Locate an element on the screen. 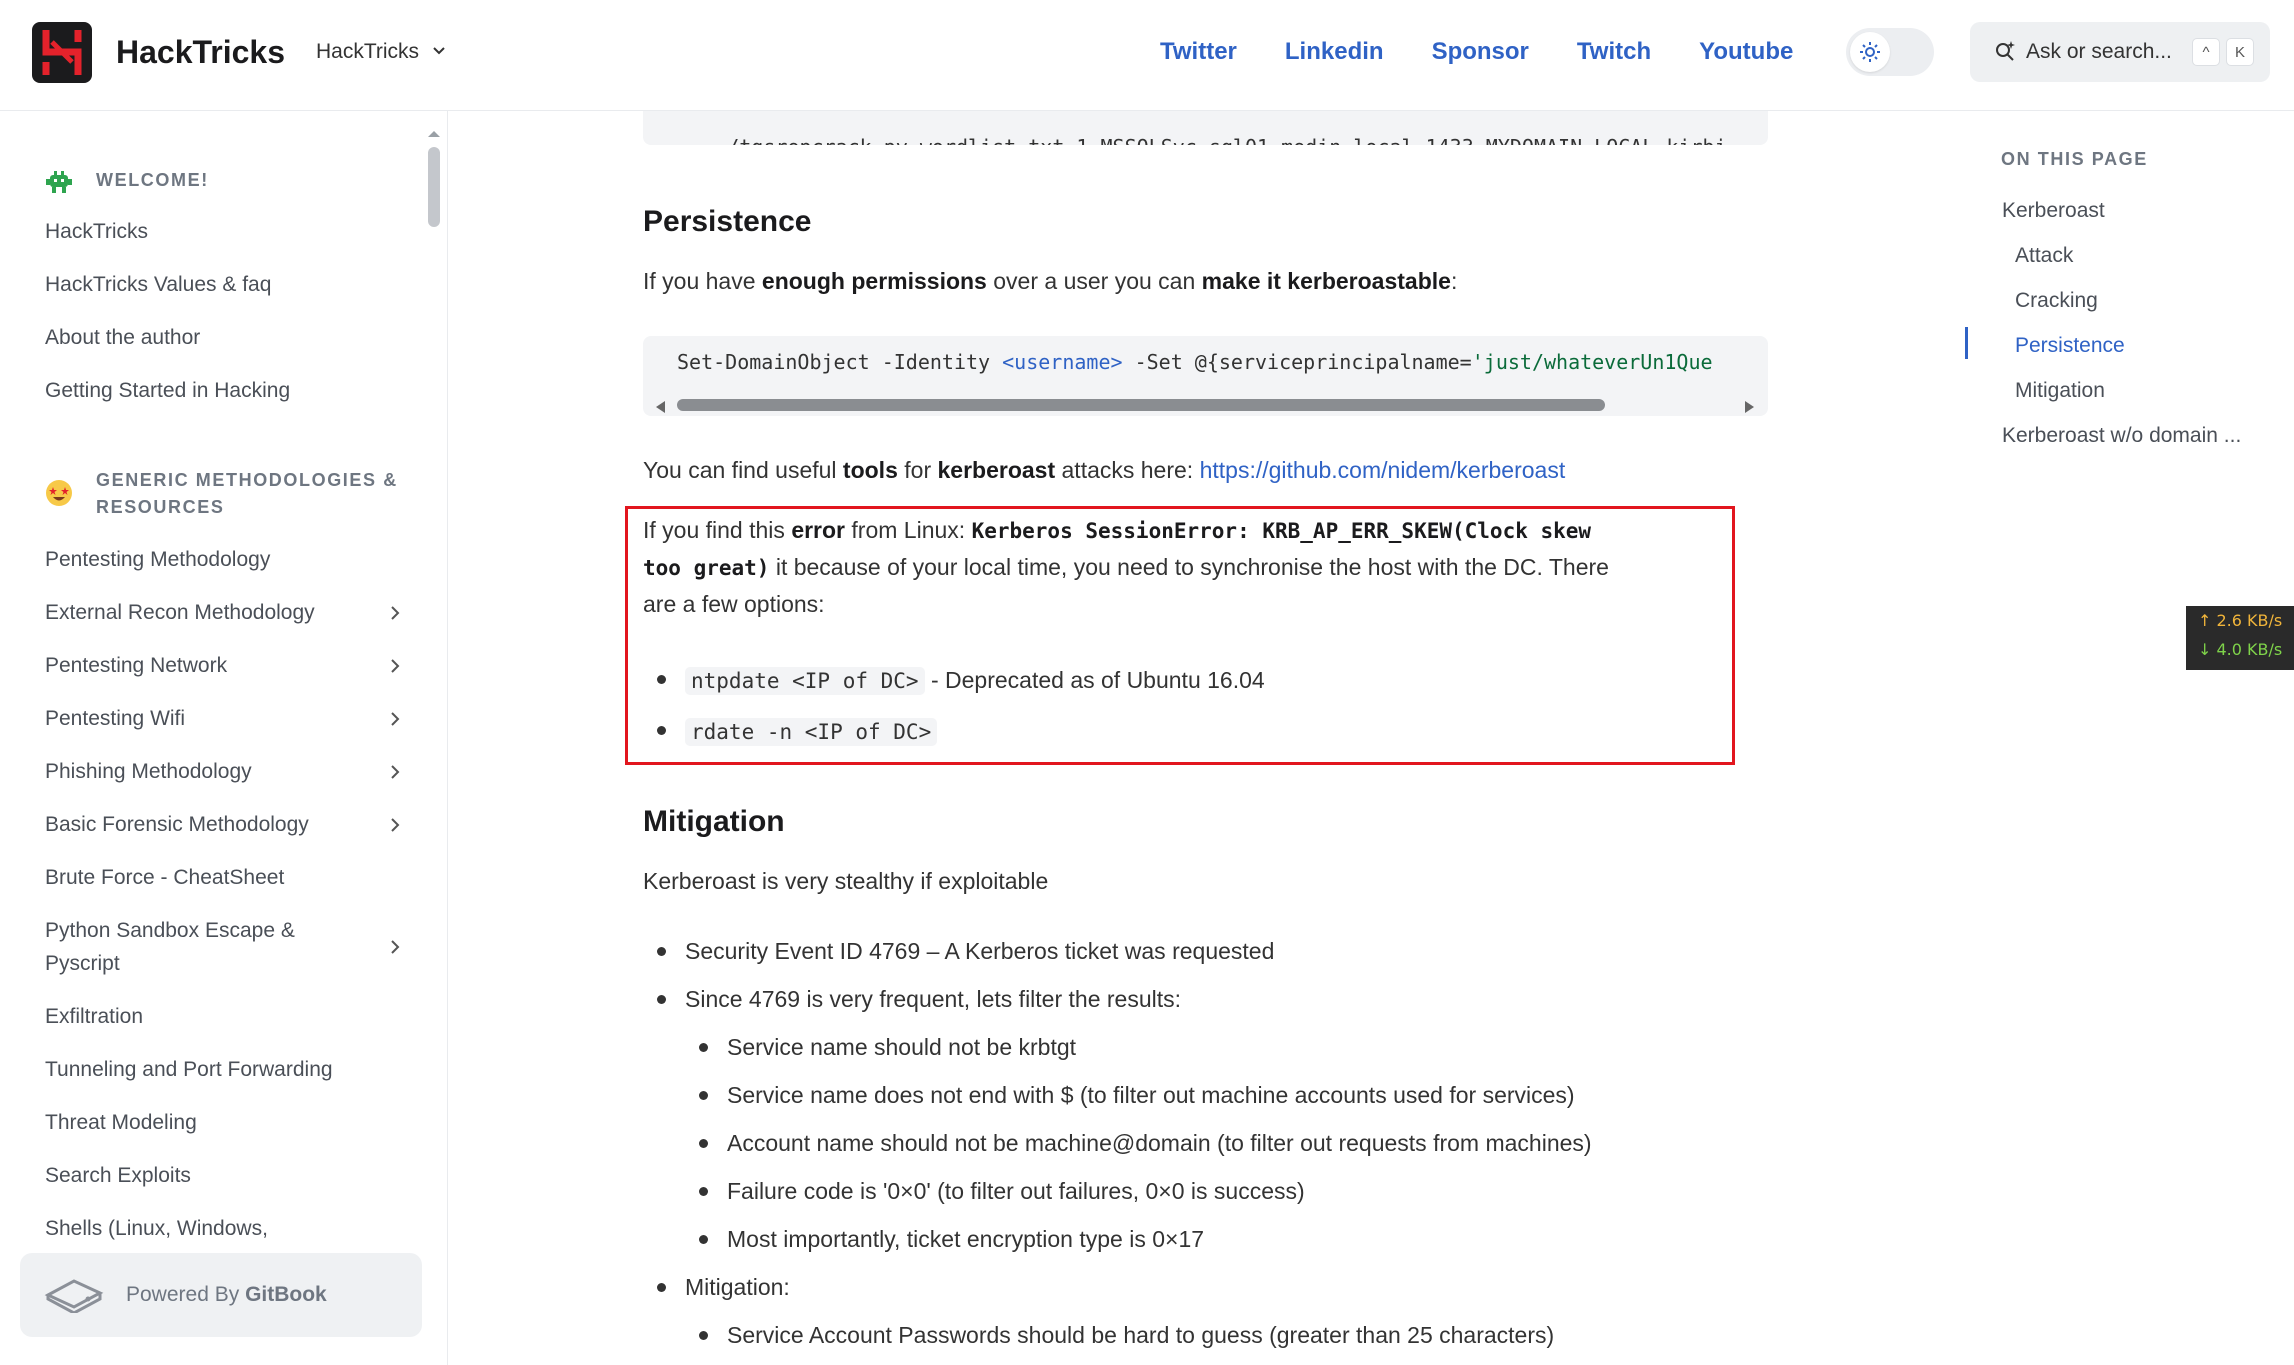  search-input: Ask or search... ^ K is located at coordinates (2120, 52).